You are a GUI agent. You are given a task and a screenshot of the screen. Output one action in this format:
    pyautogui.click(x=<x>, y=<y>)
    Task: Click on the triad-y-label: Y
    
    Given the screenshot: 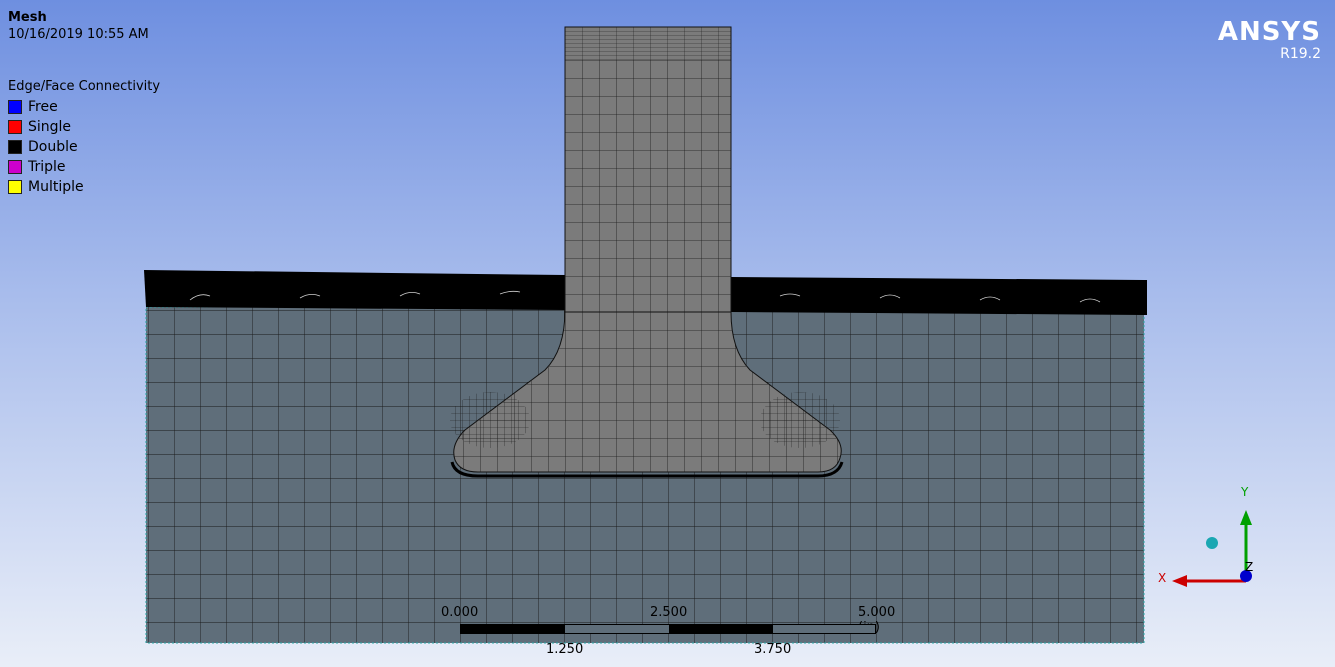 What is the action you would take?
    pyautogui.click(x=1245, y=492)
    